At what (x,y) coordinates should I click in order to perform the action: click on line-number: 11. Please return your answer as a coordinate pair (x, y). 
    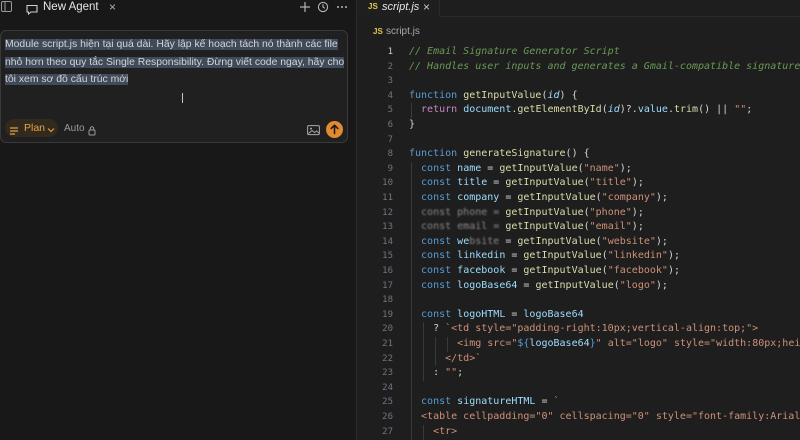
    Looking at the image, I should click on (387, 198).